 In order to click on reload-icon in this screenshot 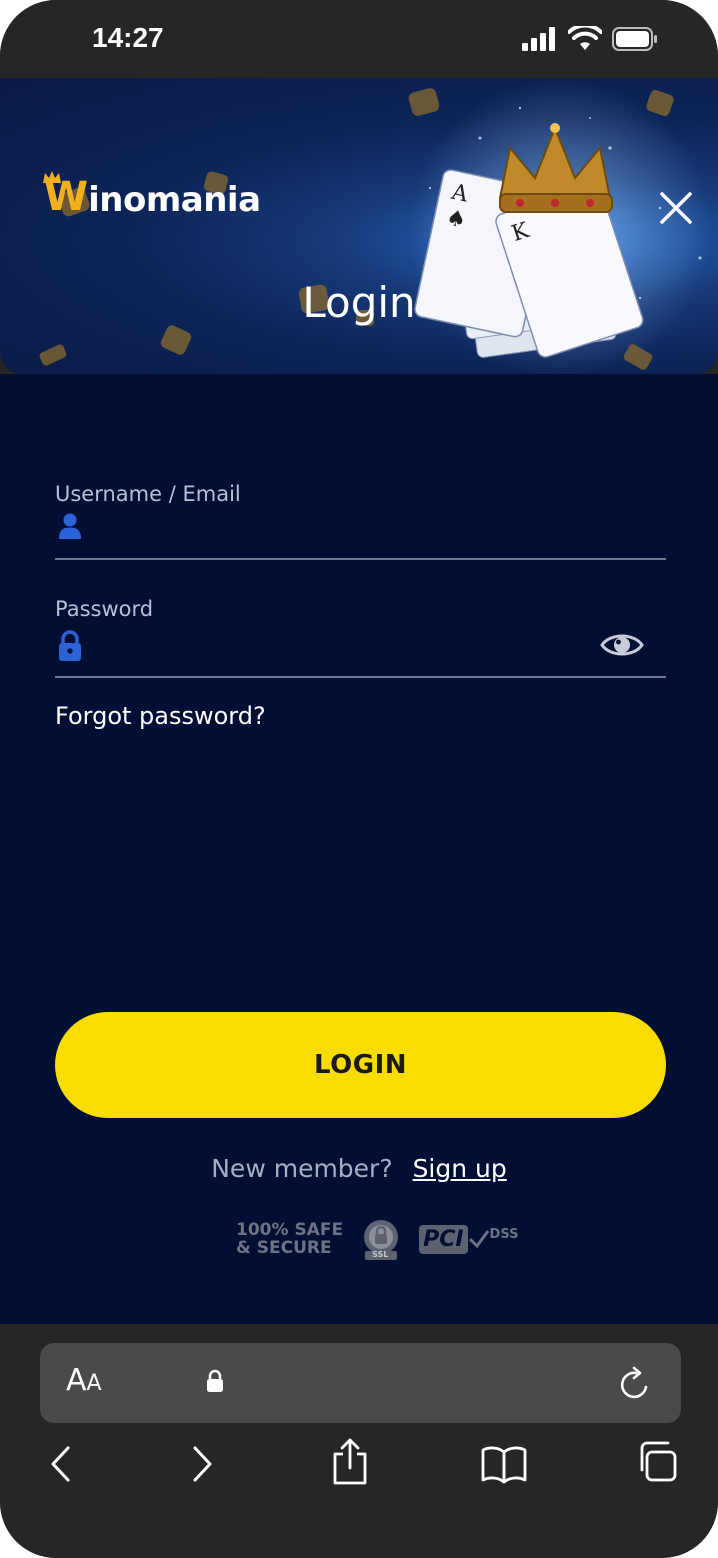, I will do `click(636, 1383)`.